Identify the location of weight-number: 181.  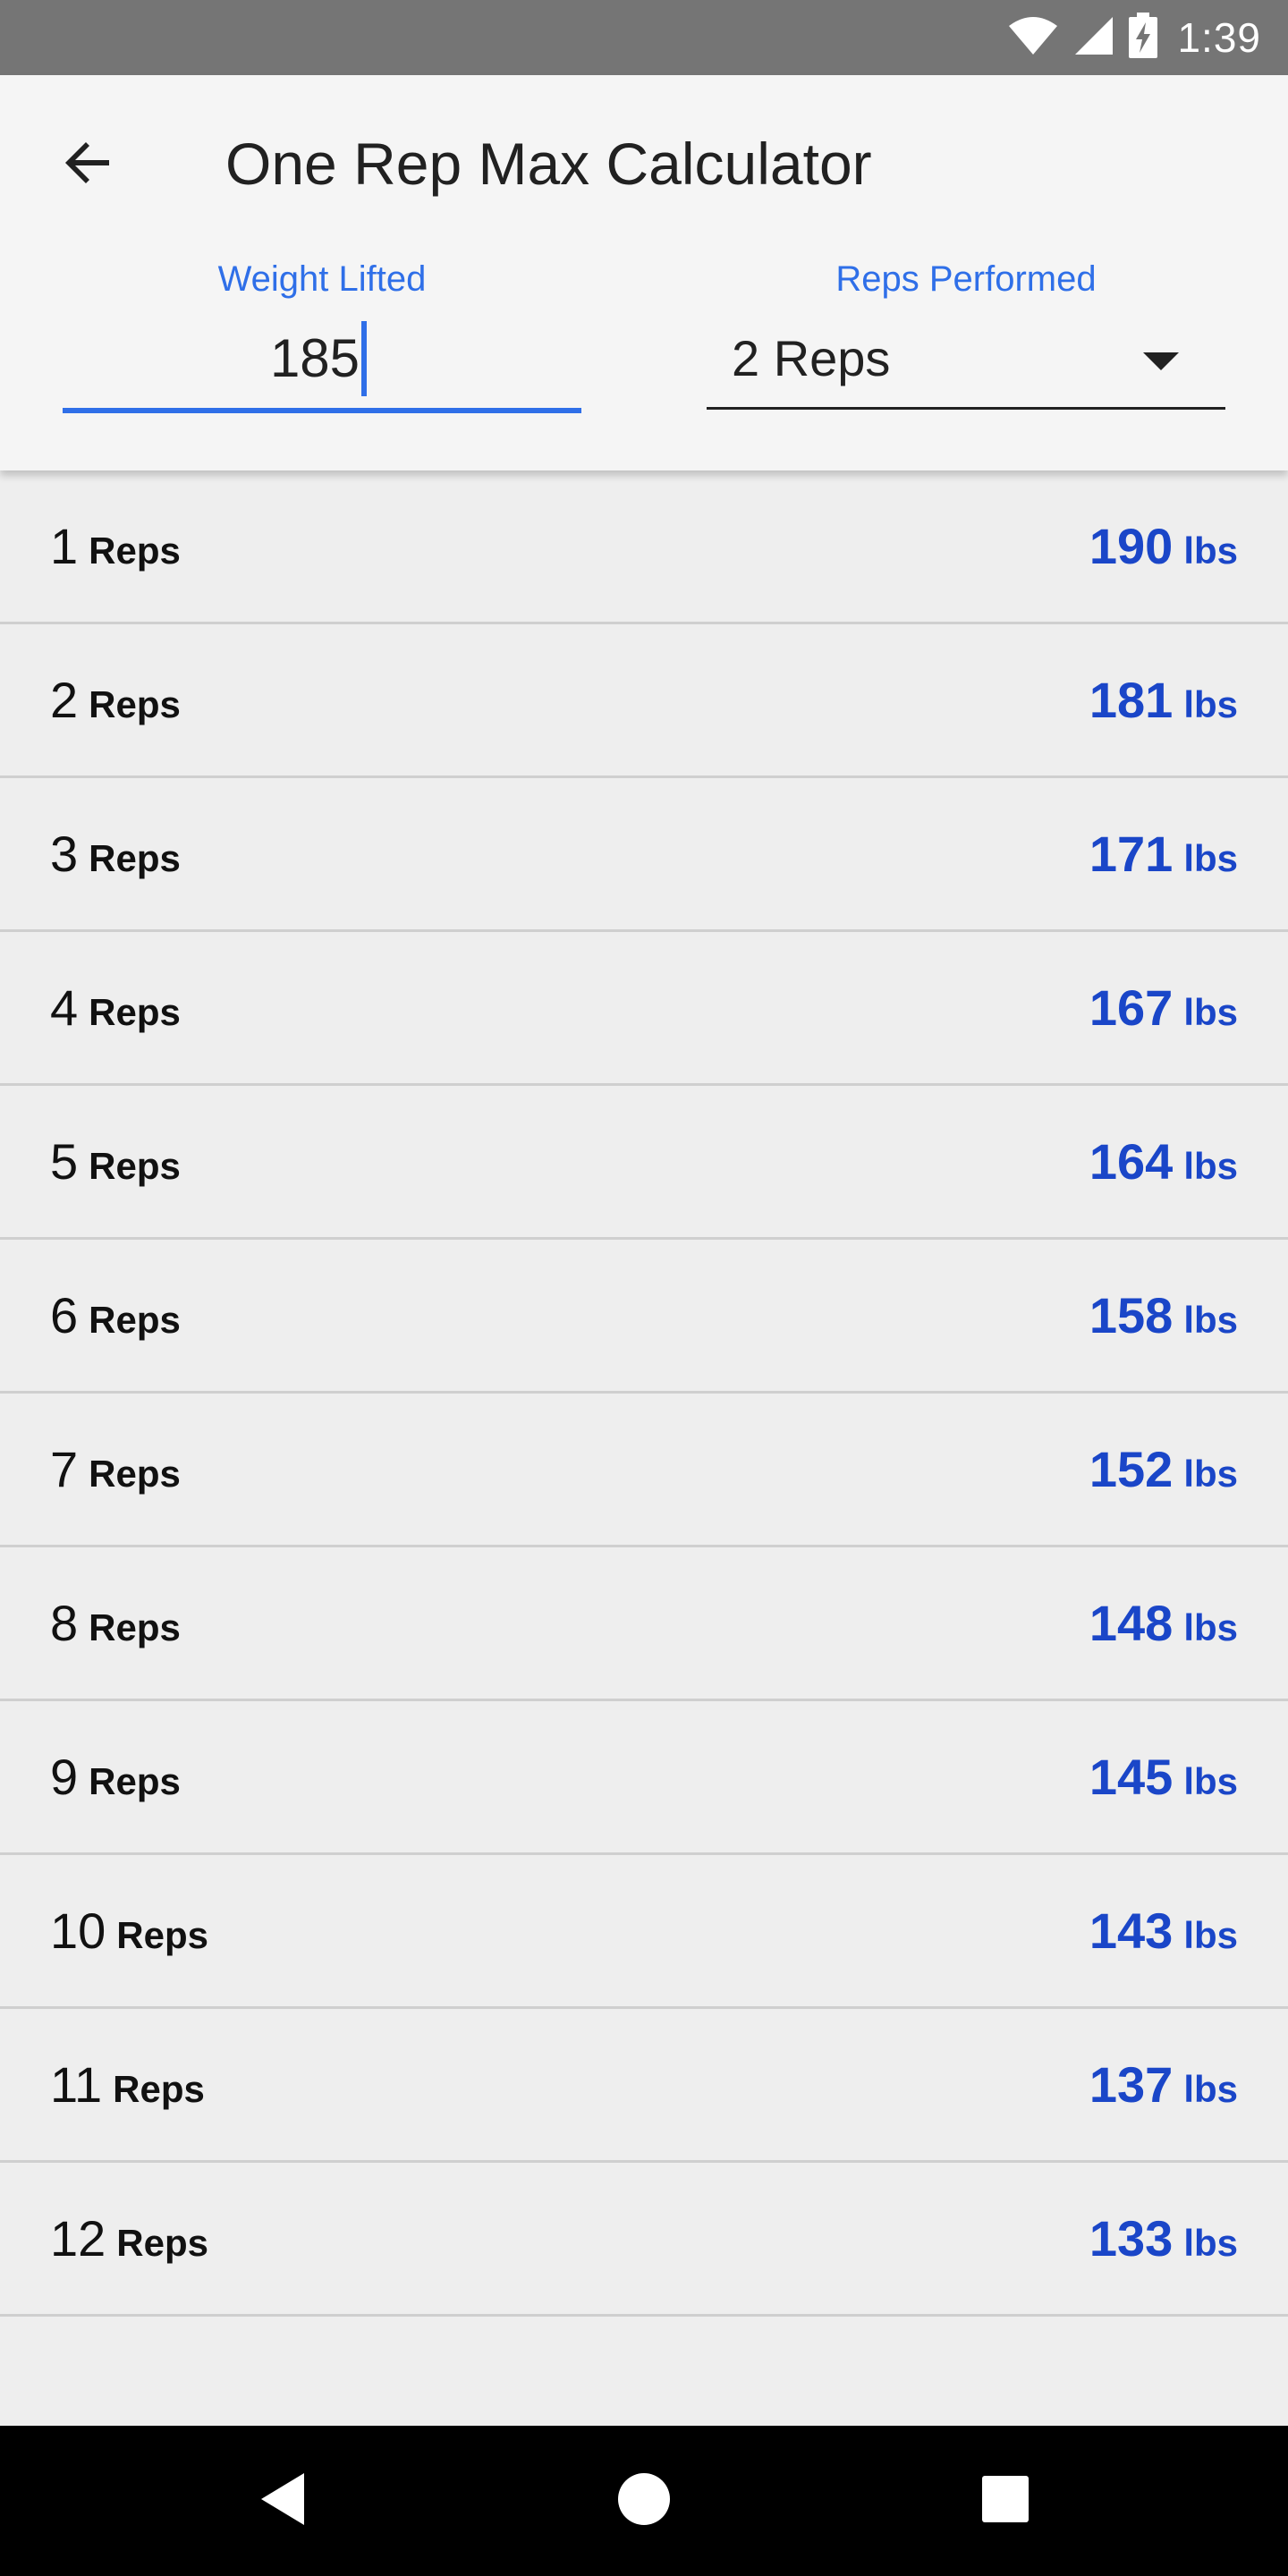
(1131, 700).